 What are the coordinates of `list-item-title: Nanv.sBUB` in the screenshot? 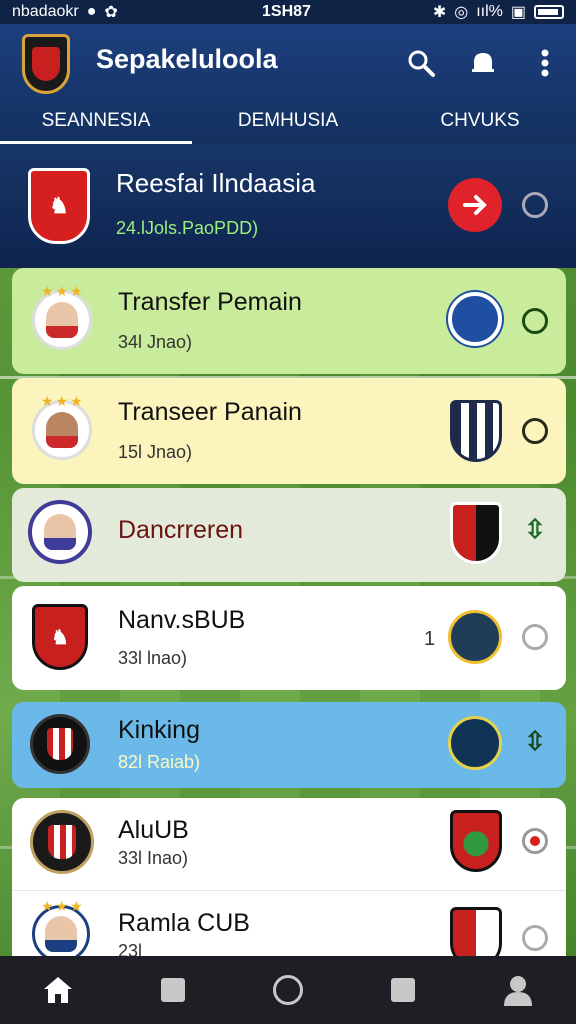 It's located at (182, 620).